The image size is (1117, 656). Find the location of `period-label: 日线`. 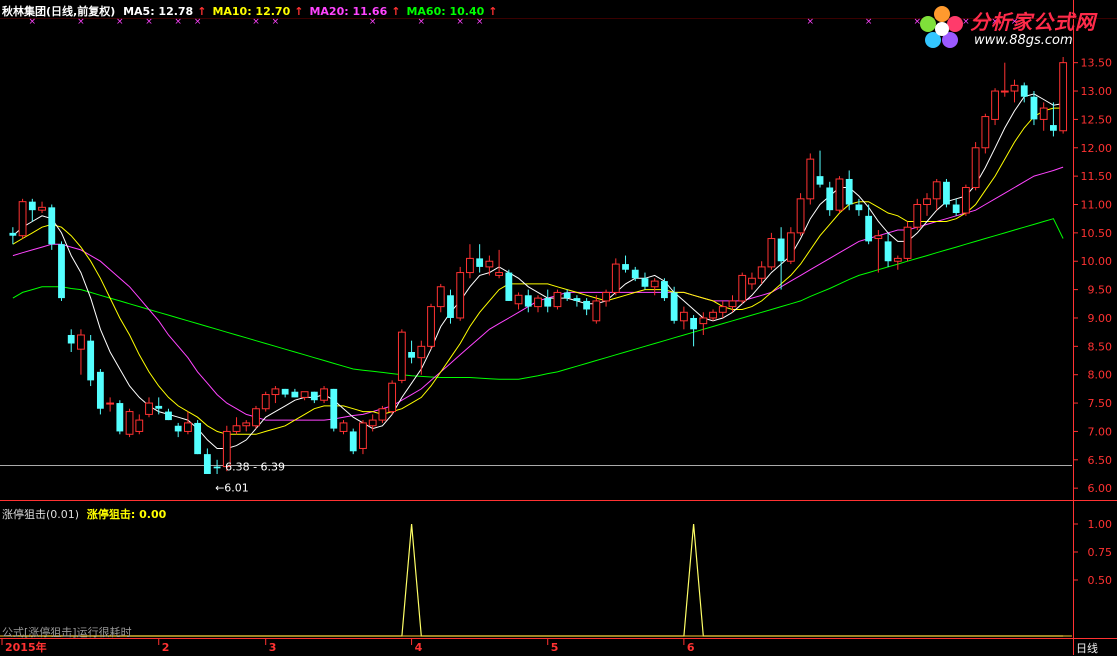

period-label: 日线 is located at coordinates (1087, 648).